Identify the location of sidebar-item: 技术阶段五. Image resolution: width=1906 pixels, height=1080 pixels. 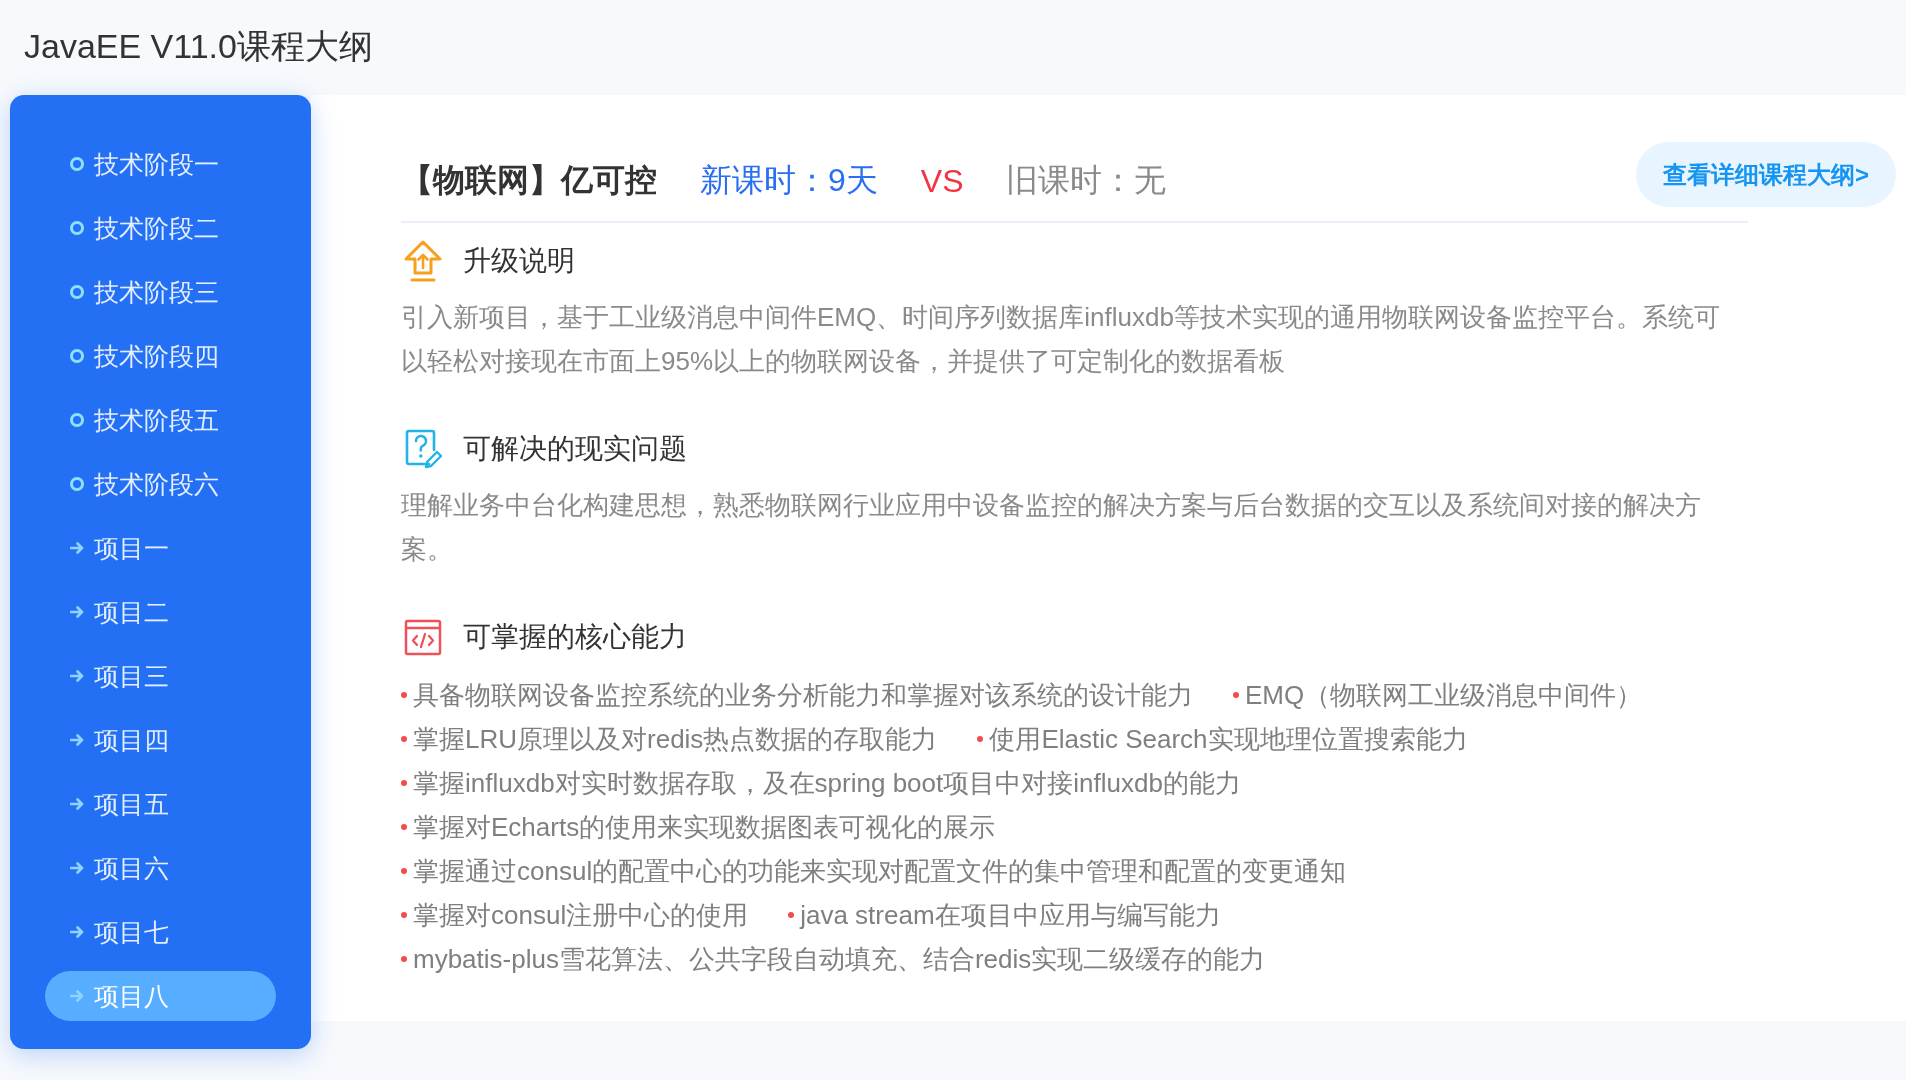
(160, 420).